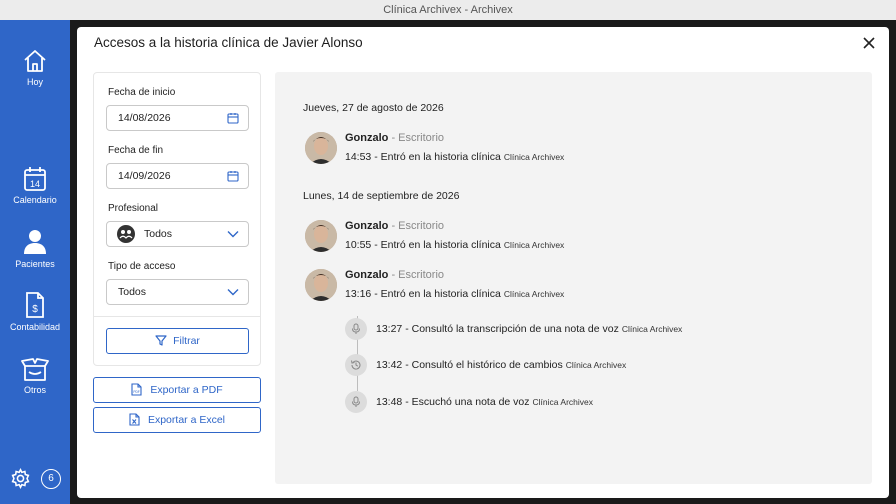 The width and height of the screenshot is (896, 504). What do you see at coordinates (186, 341) in the screenshot?
I see `filter-button-label: Filtrar` at bounding box center [186, 341].